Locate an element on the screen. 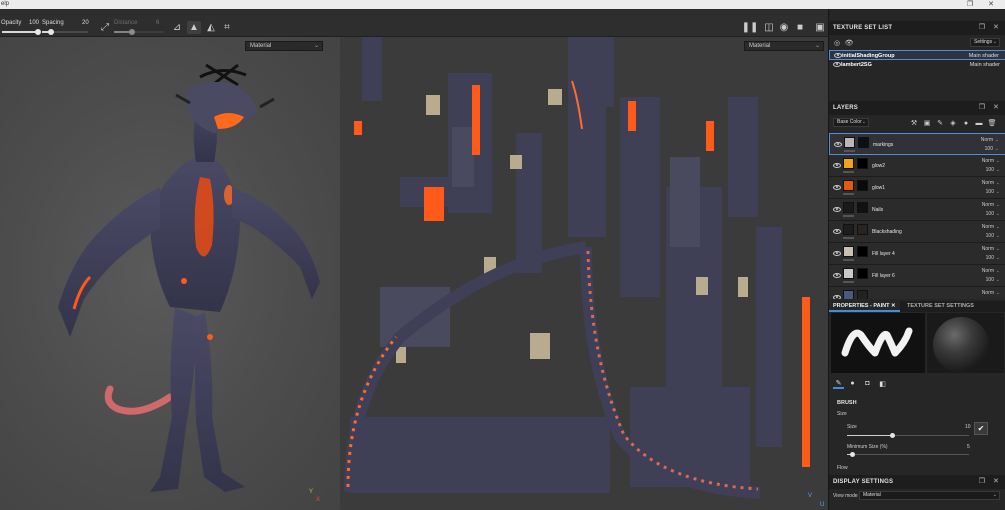 The width and height of the screenshot is (1005, 510). layer-row: Blackshading Norm ⌄ 100 ⌄ is located at coordinates (917, 232).